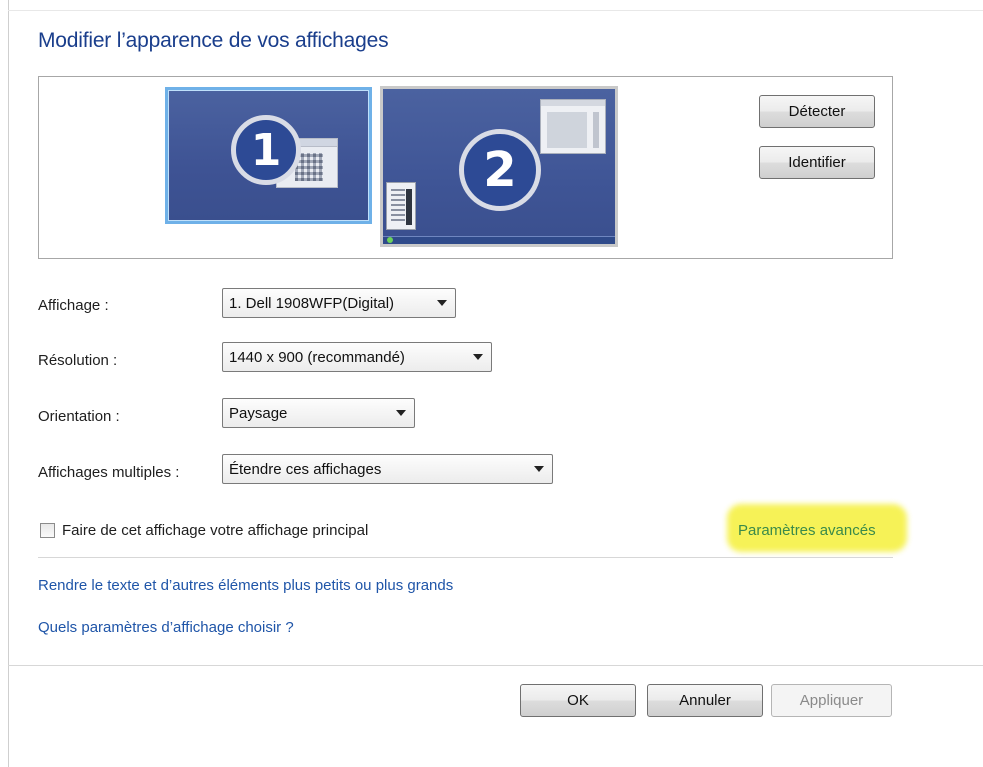 The height and width of the screenshot is (767, 983). Describe the element at coordinates (78, 360) in the screenshot. I see `resolution-label: Résolution :` at that location.